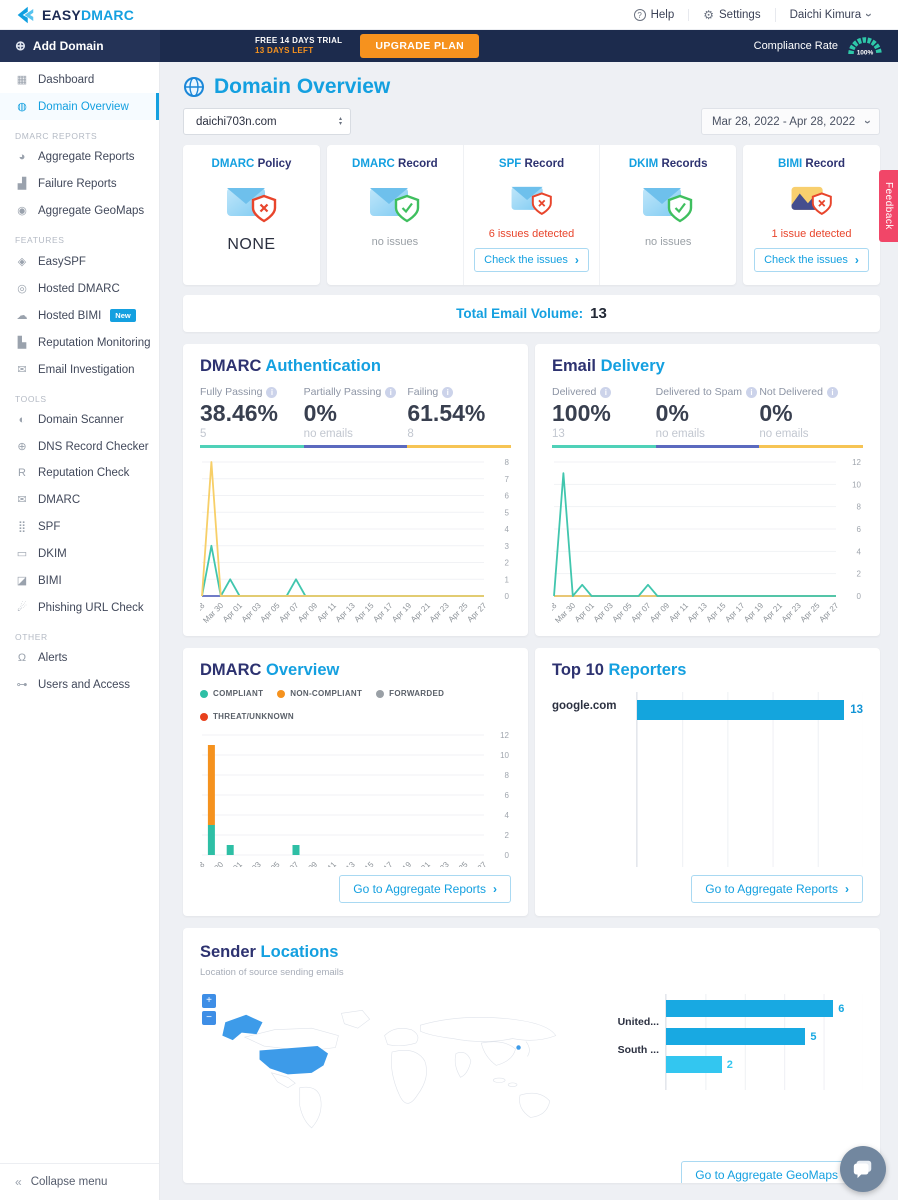 Image resolution: width=898 pixels, height=1200 pixels. I want to click on sidebar-item-label: Aggregate GeoMaps, so click(91, 210).